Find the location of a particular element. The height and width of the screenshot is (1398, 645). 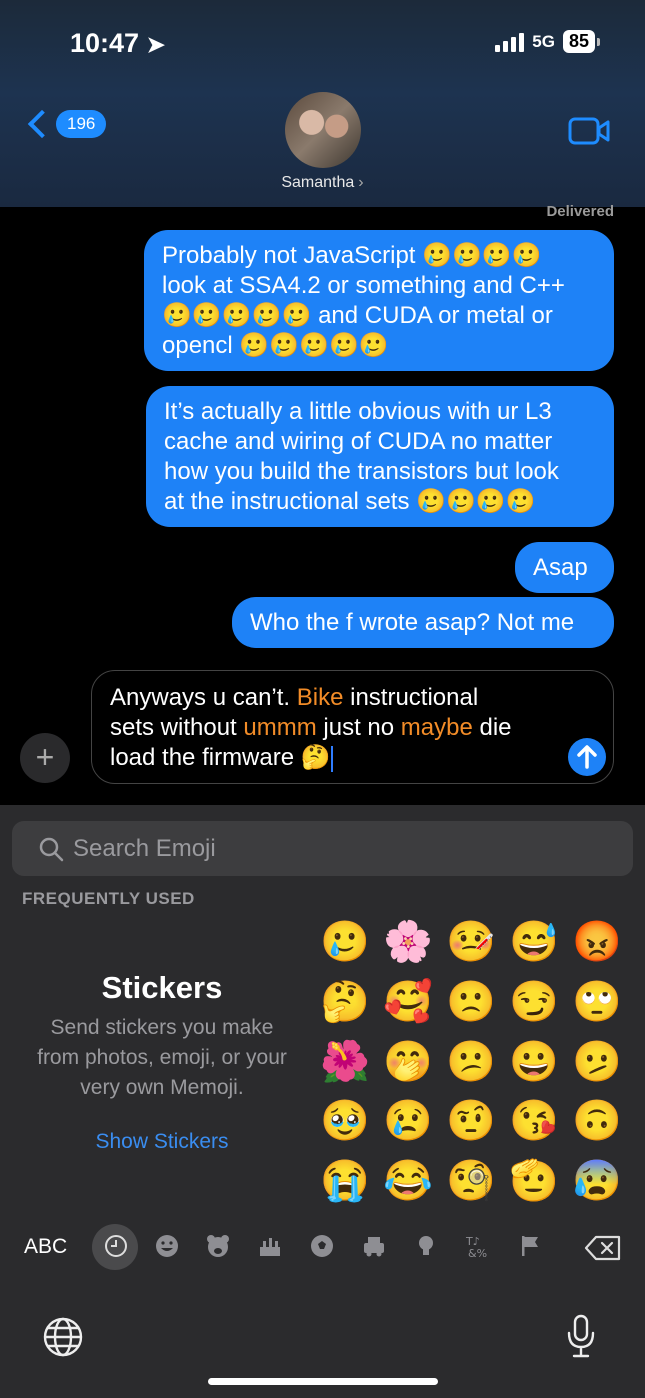

emoji-key: 😀 is located at coordinates (534, 1062).